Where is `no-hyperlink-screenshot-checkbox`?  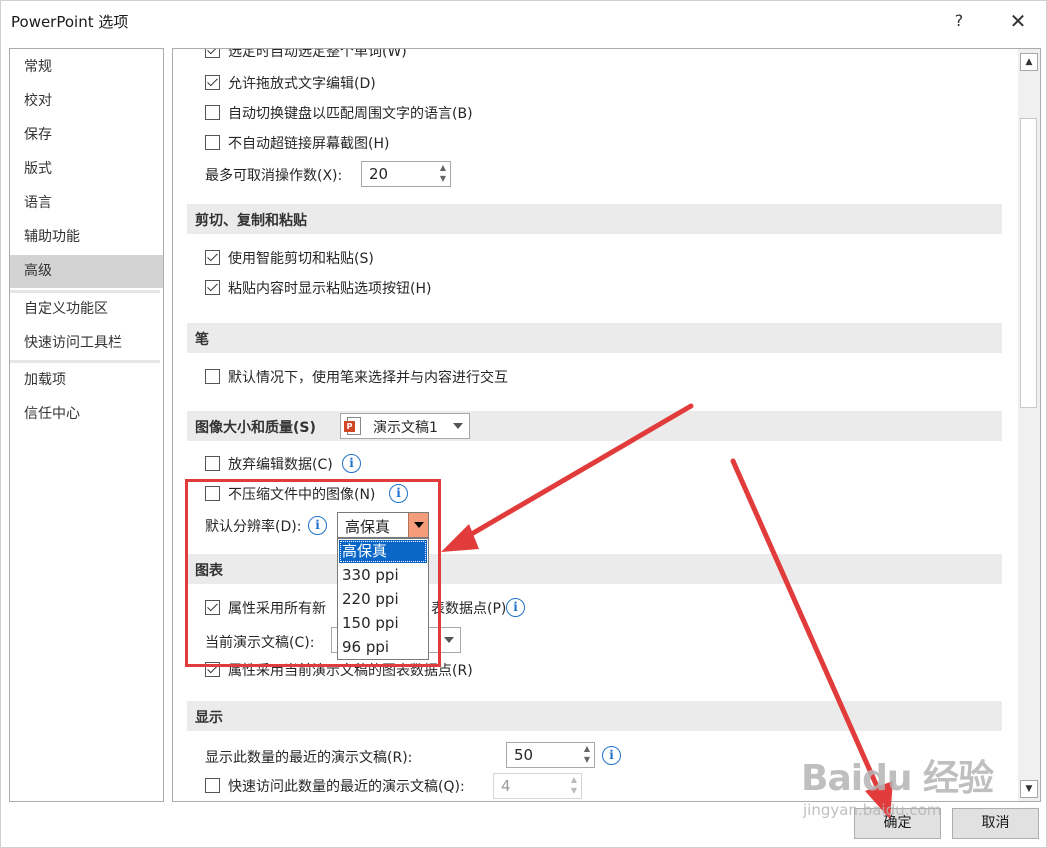 no-hyperlink-screenshot-checkbox is located at coordinates (212, 142).